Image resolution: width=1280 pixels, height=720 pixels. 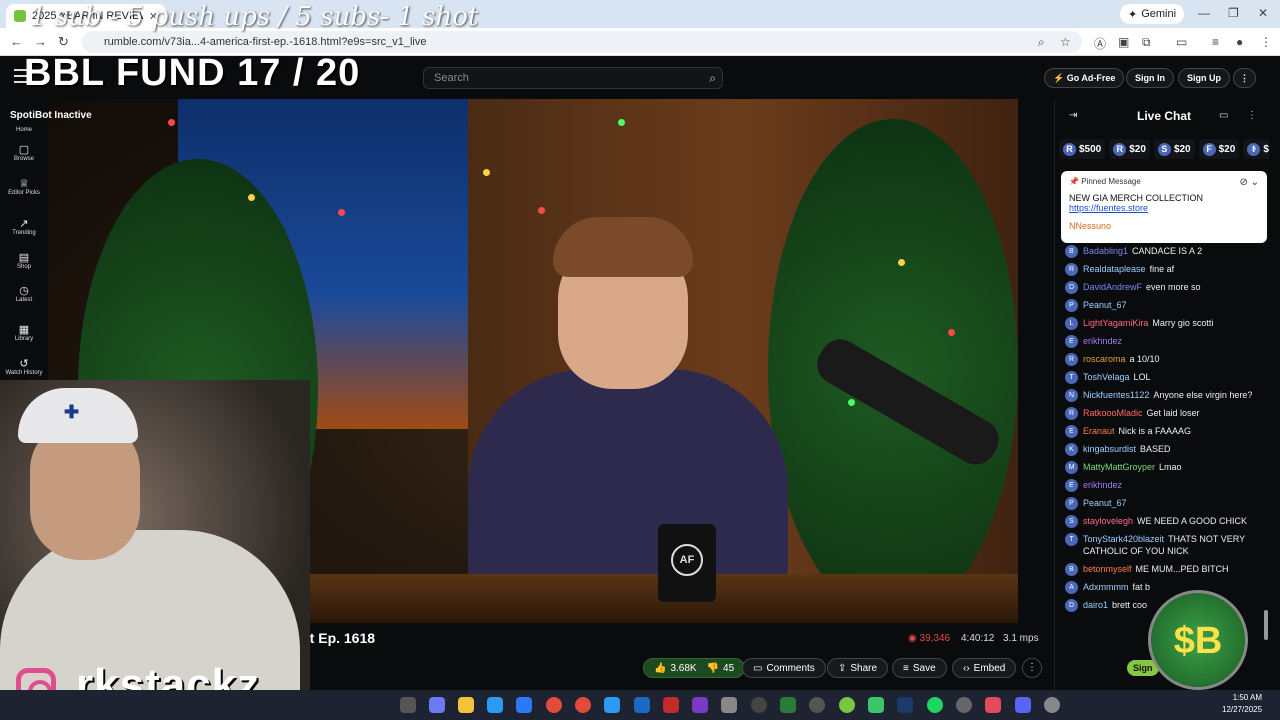 What do you see at coordinates (984, 668) in the screenshot?
I see `embed-button: ‹› Embed` at bounding box center [984, 668].